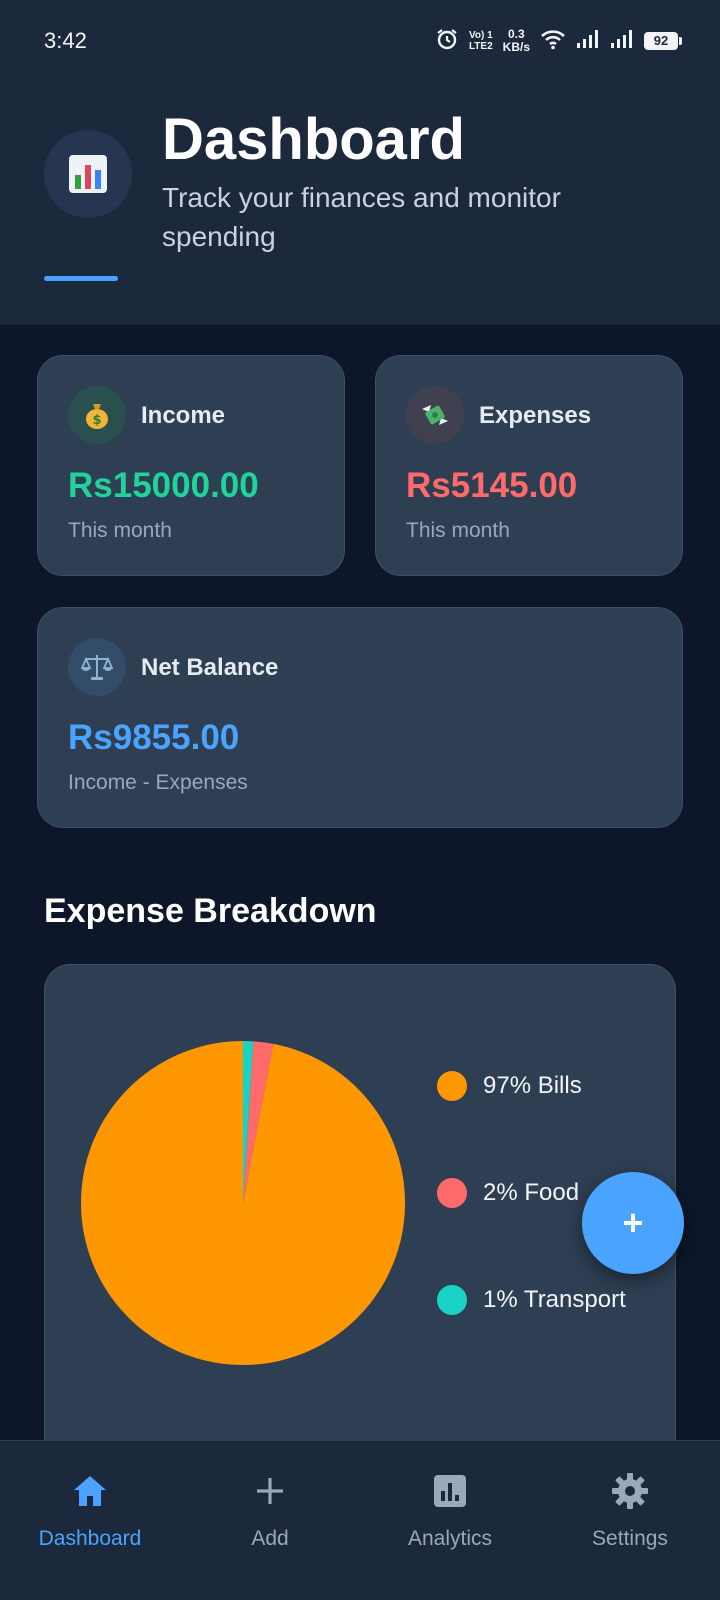 This screenshot has width=720, height=1600. What do you see at coordinates (183, 415) in the screenshot?
I see `income-label: Income` at bounding box center [183, 415].